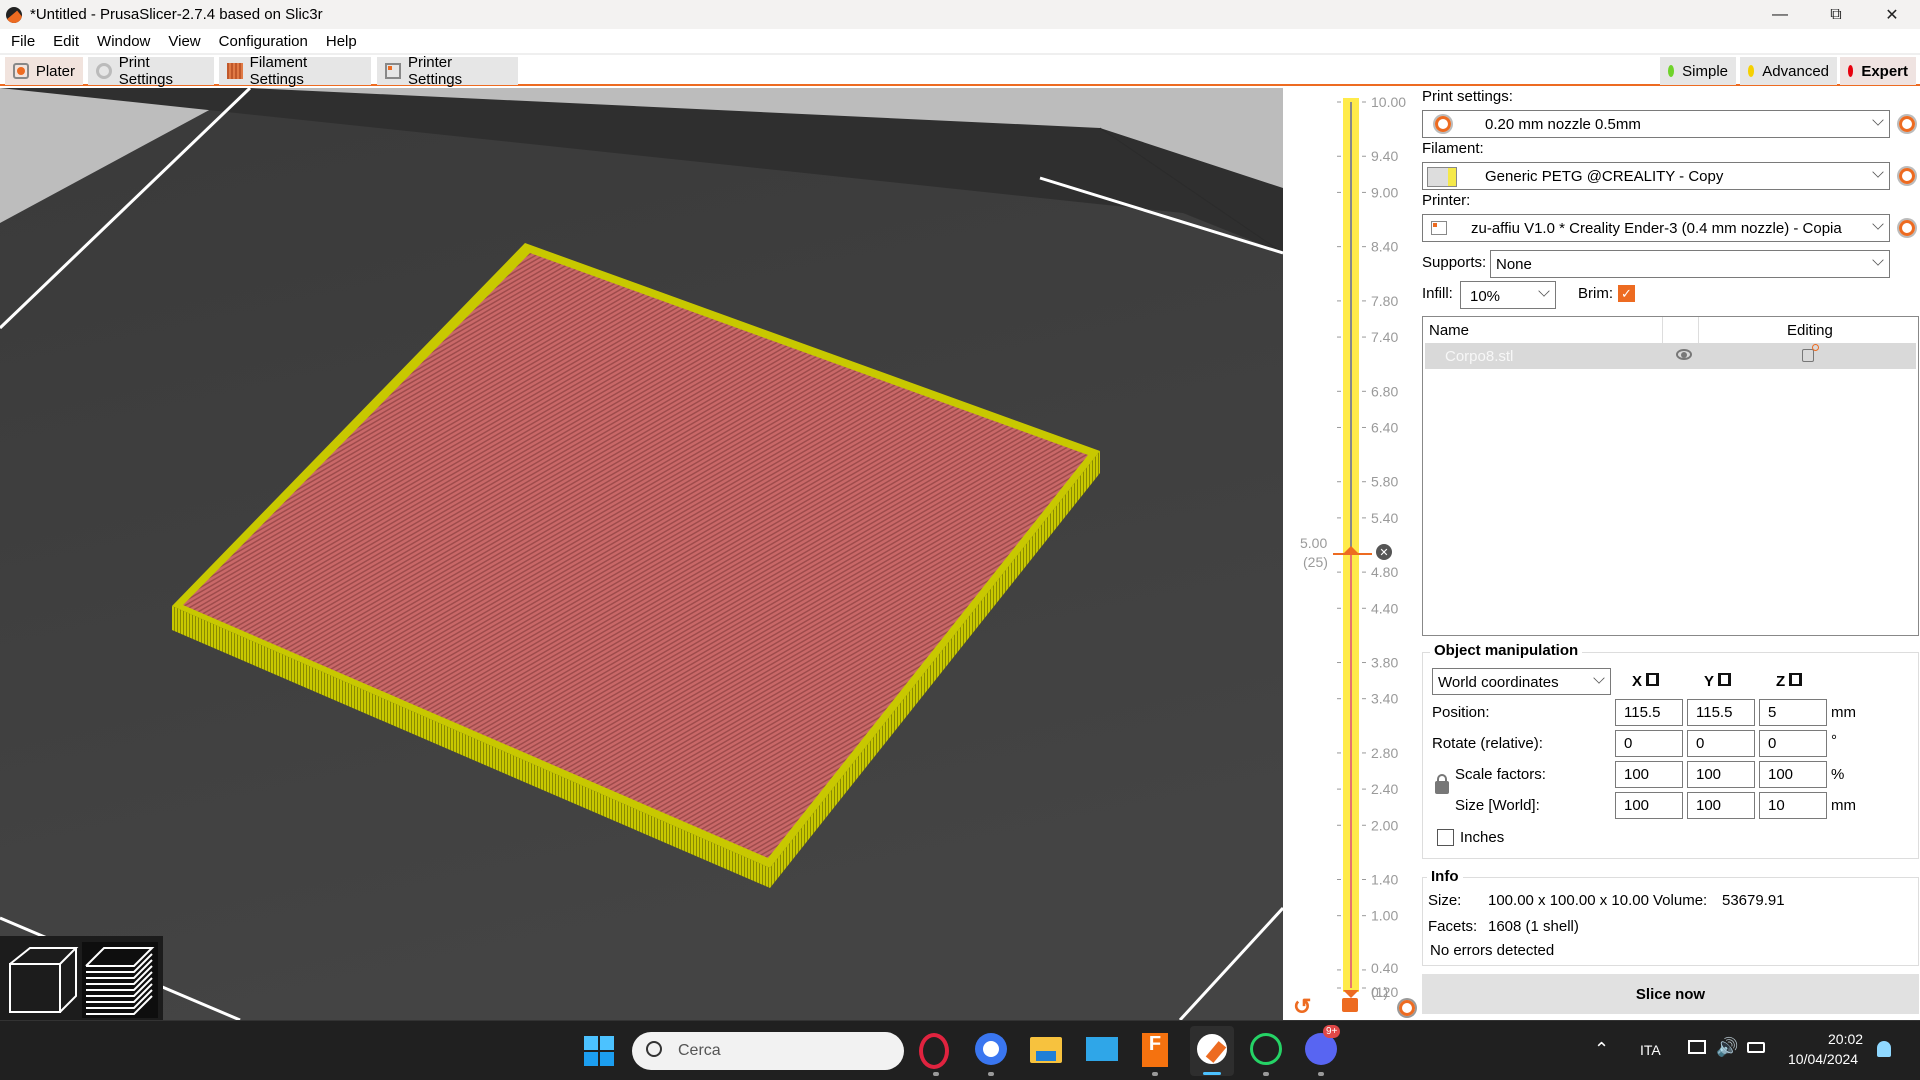 The image size is (1920, 1080). Describe the element at coordinates (66, 41) in the screenshot. I see `menu-edit: Edit` at that location.